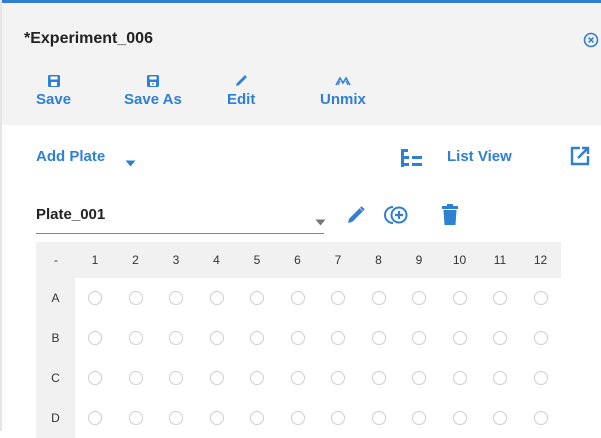 The width and height of the screenshot is (601, 438). I want to click on column-header: 1, so click(95, 260).